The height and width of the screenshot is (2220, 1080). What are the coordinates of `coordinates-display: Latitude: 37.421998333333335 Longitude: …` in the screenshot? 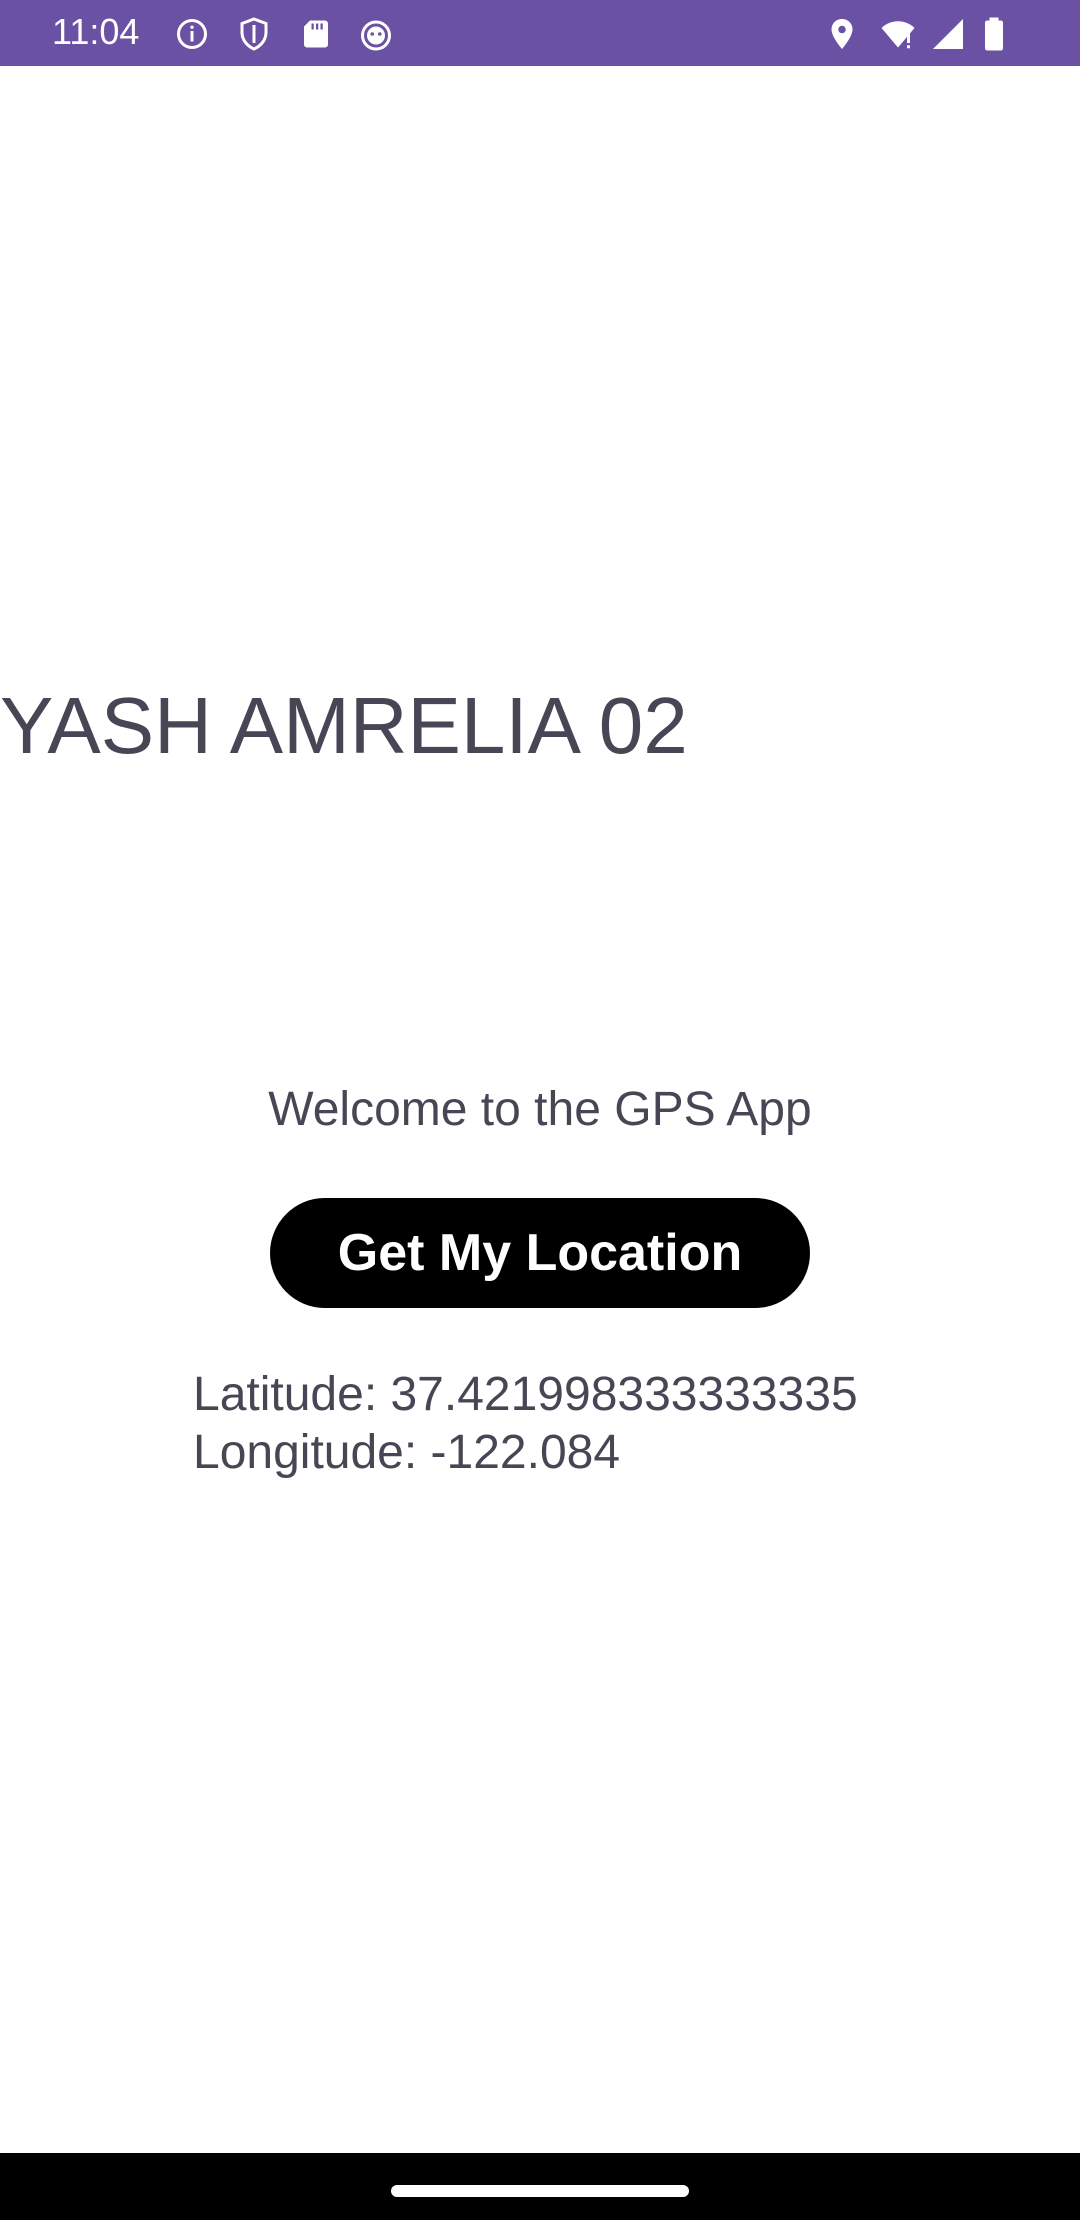 It's located at (525, 1424).